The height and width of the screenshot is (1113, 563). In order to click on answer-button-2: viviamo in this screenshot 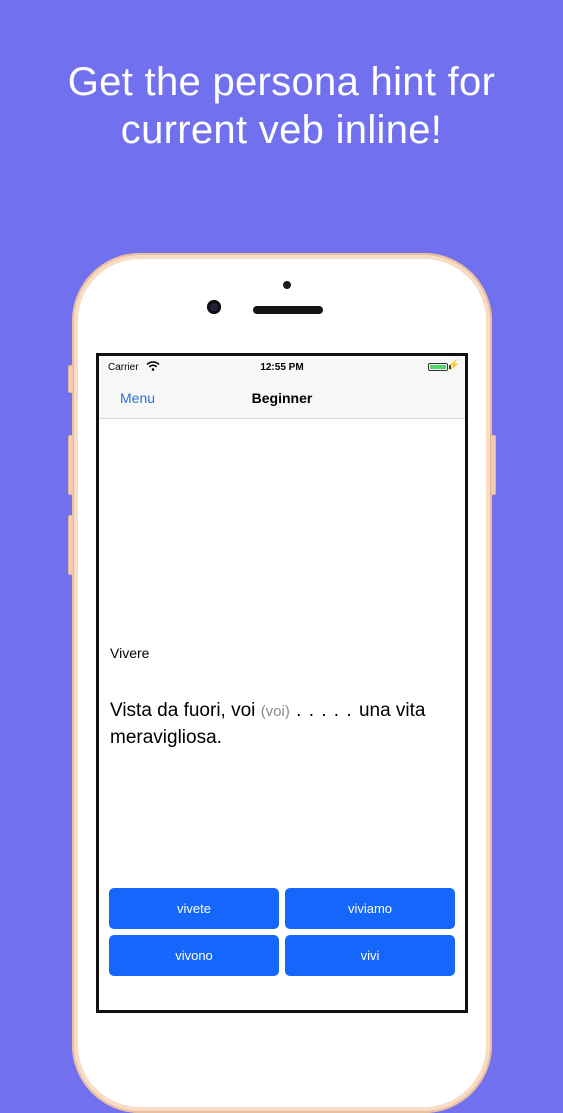, I will do `click(370, 908)`.